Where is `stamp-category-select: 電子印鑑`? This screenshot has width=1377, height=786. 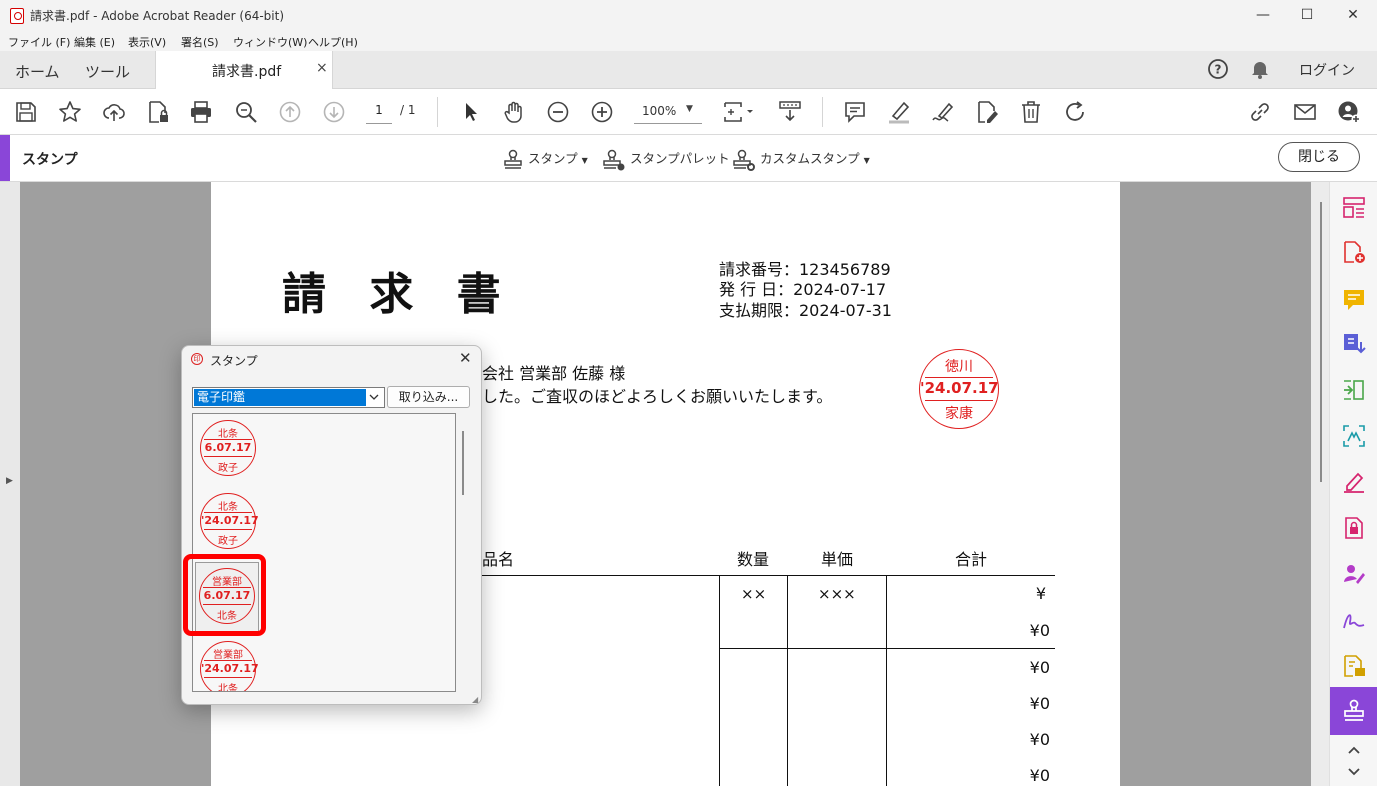 stamp-category-select: 電子印鑑 is located at coordinates (288, 397).